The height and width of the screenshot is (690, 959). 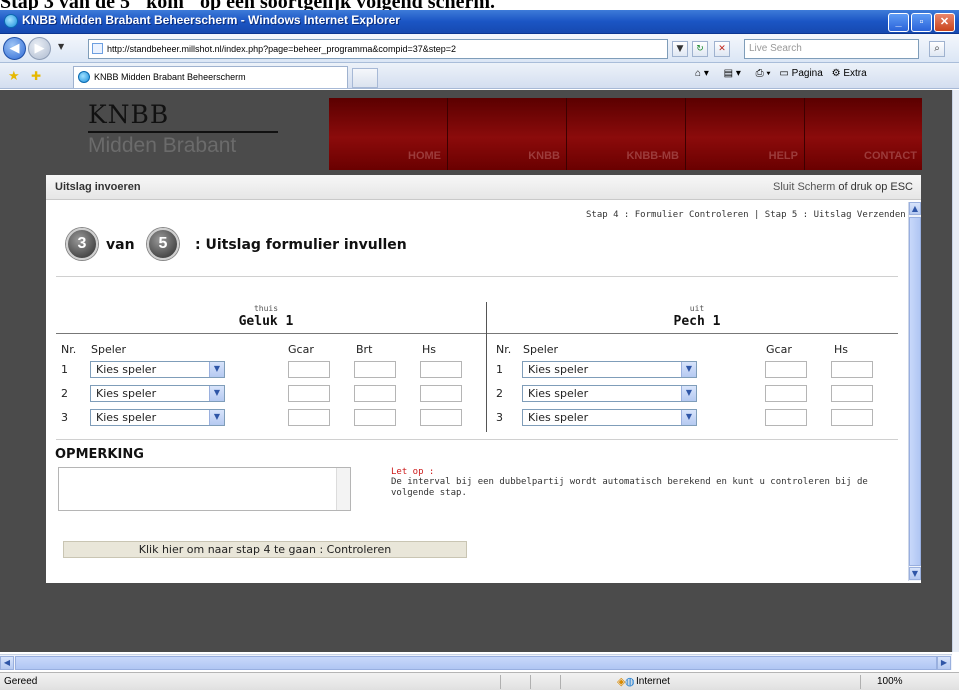 What do you see at coordinates (783, 73) in the screenshot?
I see `page-icon: ▭` at bounding box center [783, 73].